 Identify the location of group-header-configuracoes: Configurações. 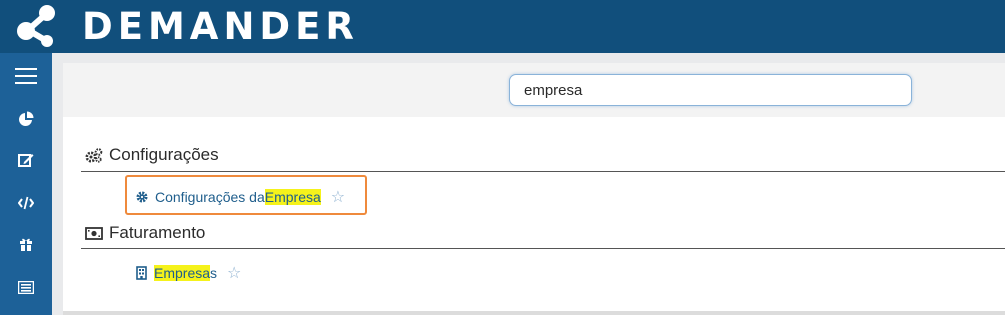
(152, 155).